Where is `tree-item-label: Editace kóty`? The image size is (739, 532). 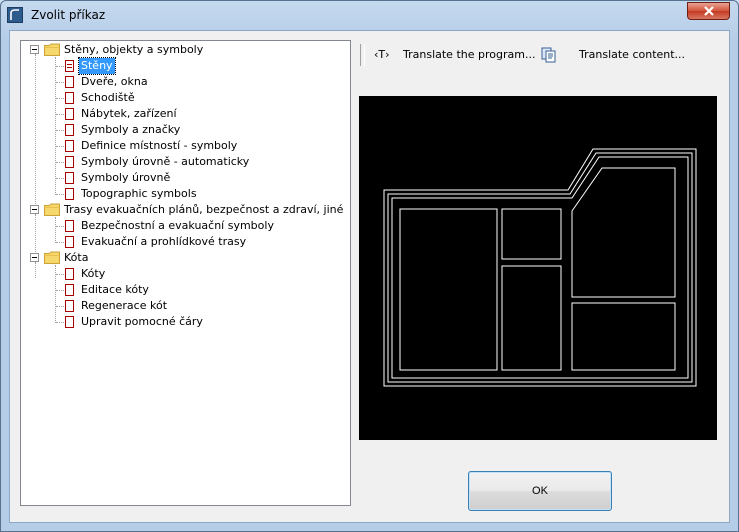
tree-item-label: Editace kóty is located at coordinates (115, 290).